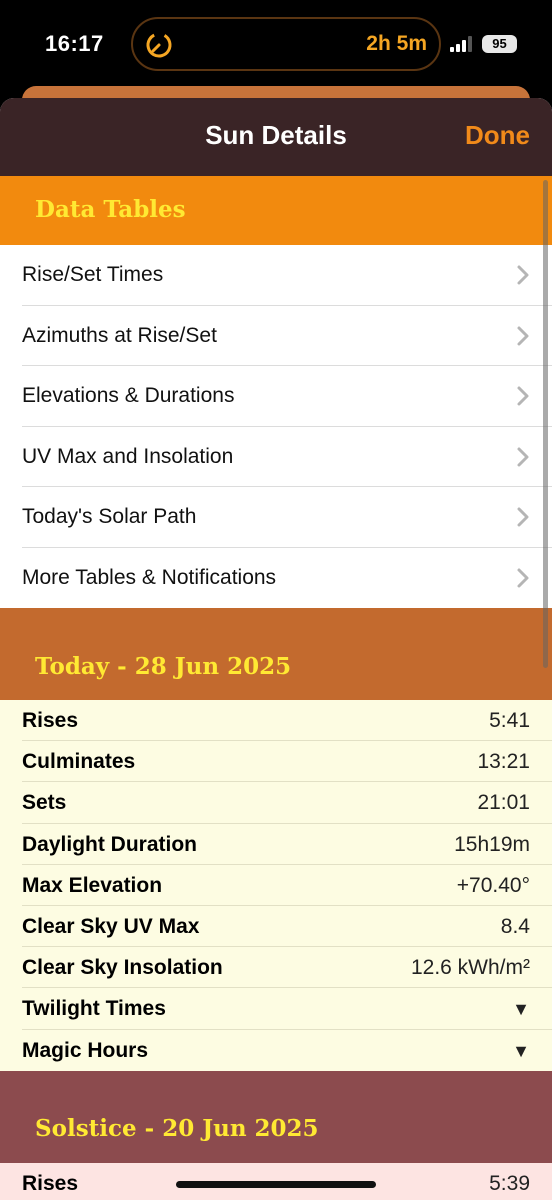  I want to click on section-title: Today - 28 Jun 2025, so click(163, 666).